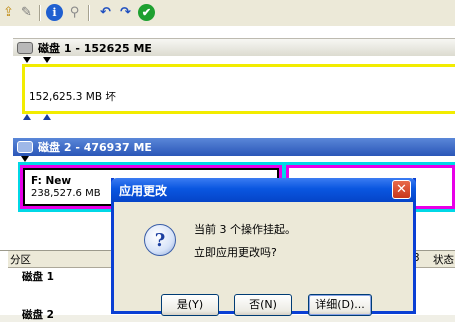  I want to click on apply-icon: ⇪, so click(8, 12).